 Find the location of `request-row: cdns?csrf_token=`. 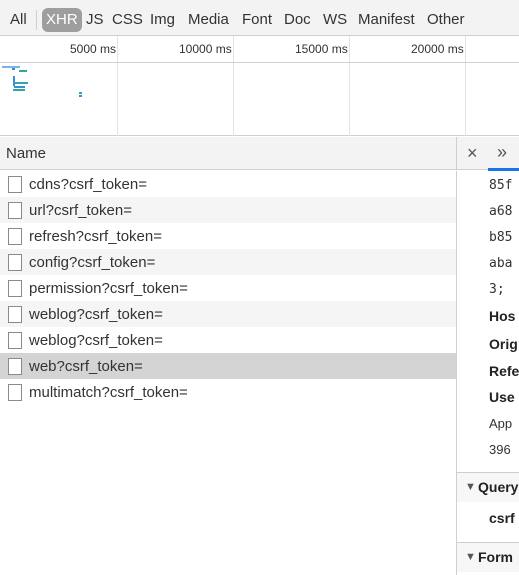

request-row: cdns?csrf_token= is located at coordinates (228, 184).